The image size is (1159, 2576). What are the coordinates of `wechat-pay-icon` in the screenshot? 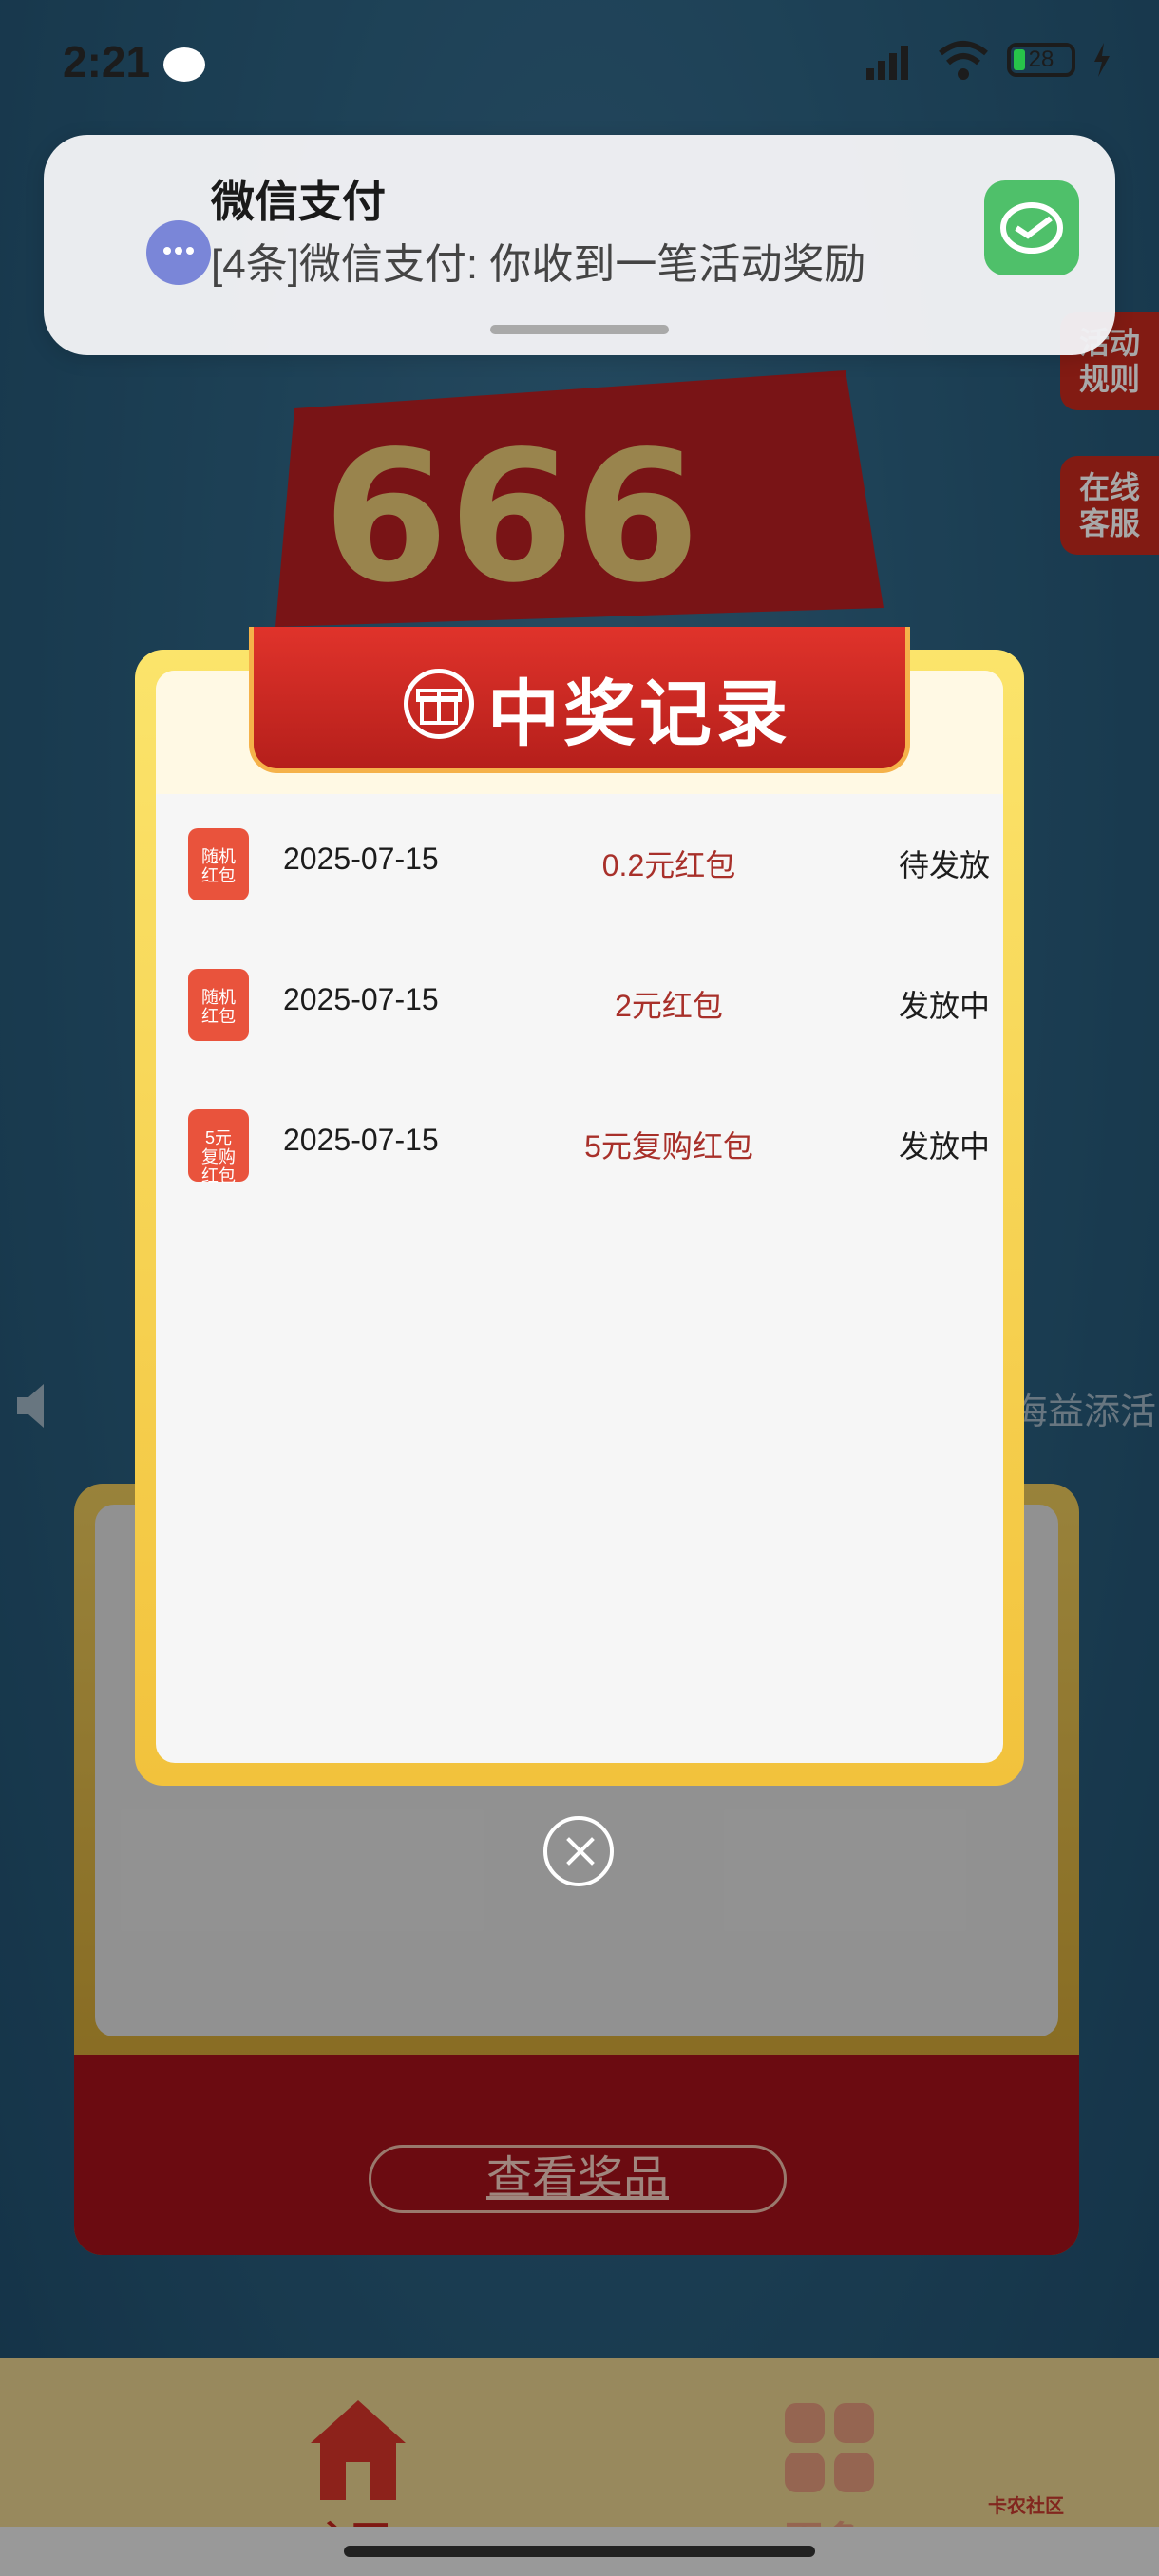 It's located at (1031, 227).